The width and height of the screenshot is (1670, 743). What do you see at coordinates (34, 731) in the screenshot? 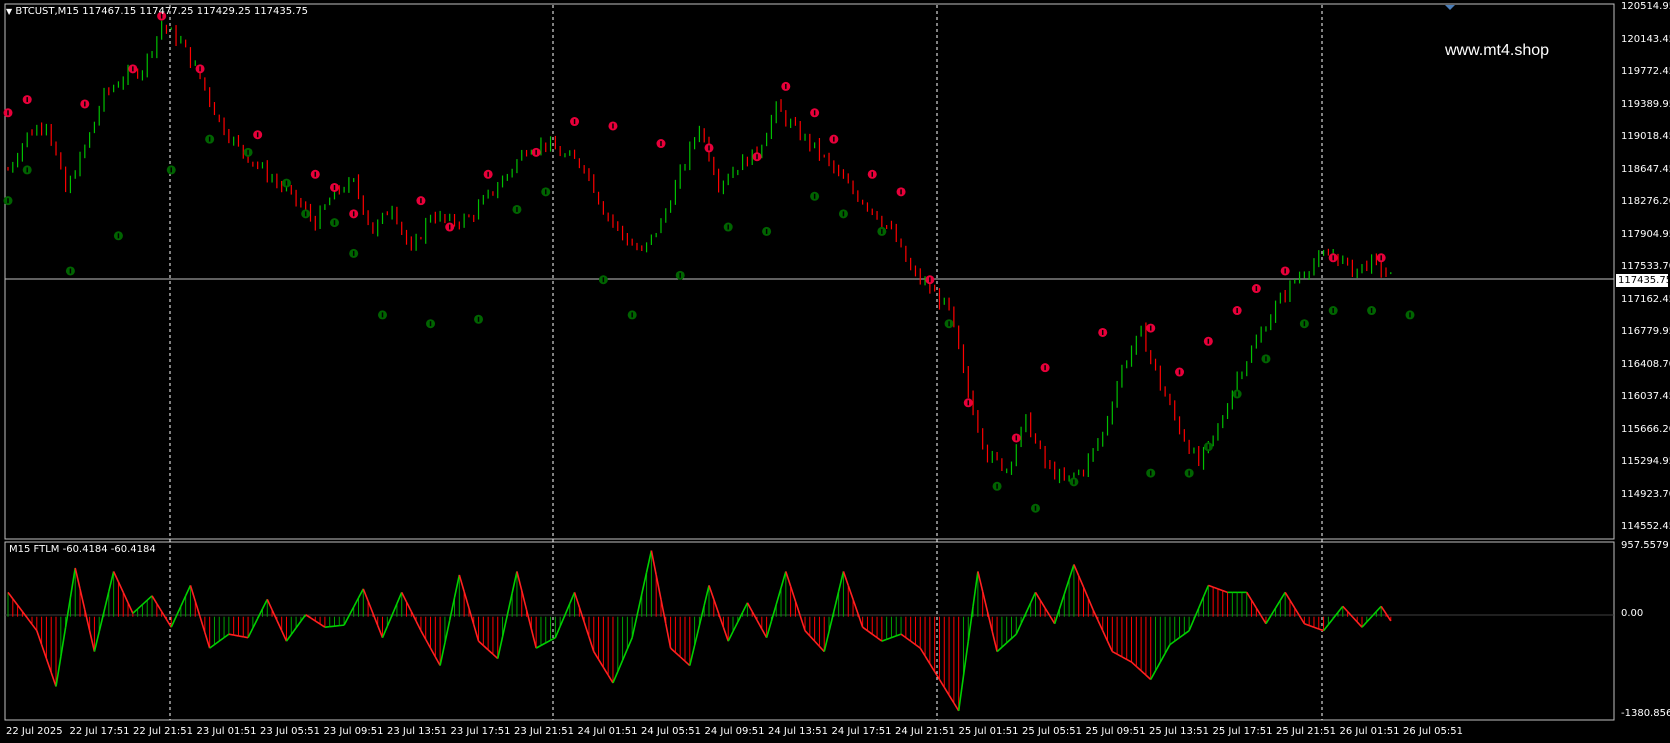
I see `time-axis-label: 22 Jul 2025` at bounding box center [34, 731].